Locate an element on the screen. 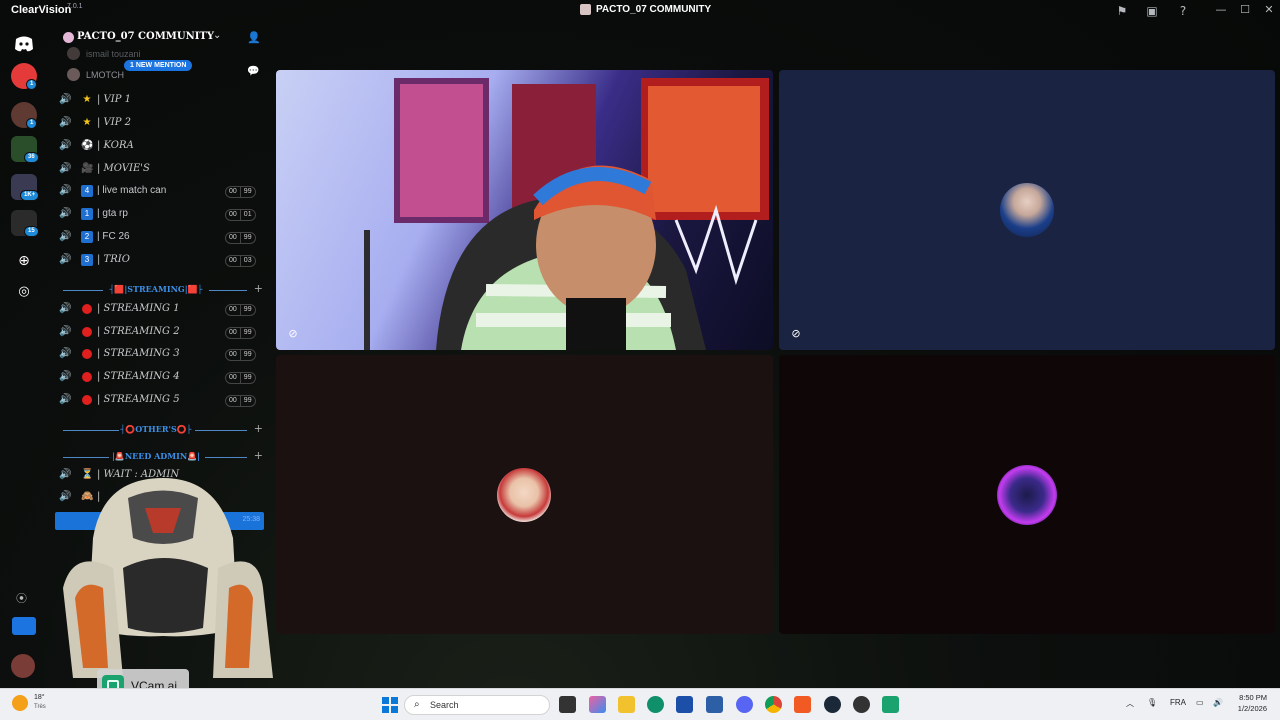 The width and height of the screenshot is (1280, 720). user-avatar is located at coordinates (23, 666).